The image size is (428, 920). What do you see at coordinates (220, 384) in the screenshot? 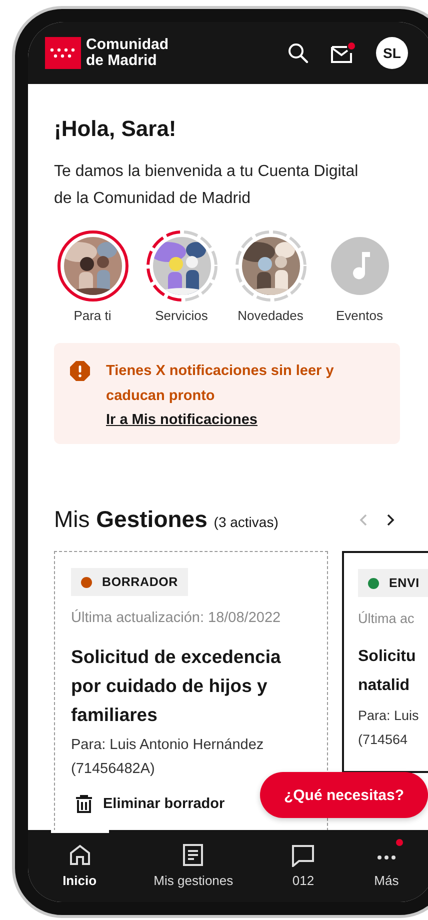
I see `alert-message: Tienes X notificaciones sin leer y caducan pronto` at bounding box center [220, 384].